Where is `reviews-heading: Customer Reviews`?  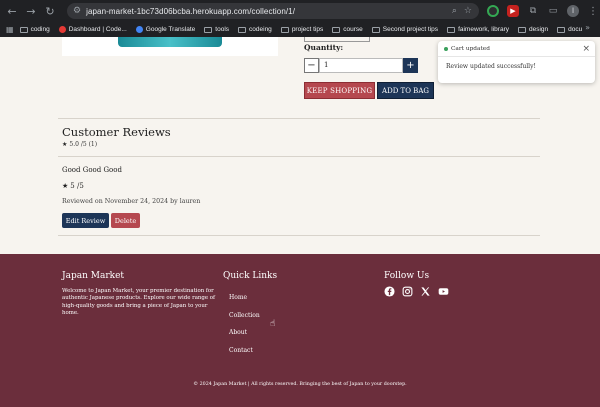
reviews-heading: Customer Reviews is located at coordinates (116, 132).